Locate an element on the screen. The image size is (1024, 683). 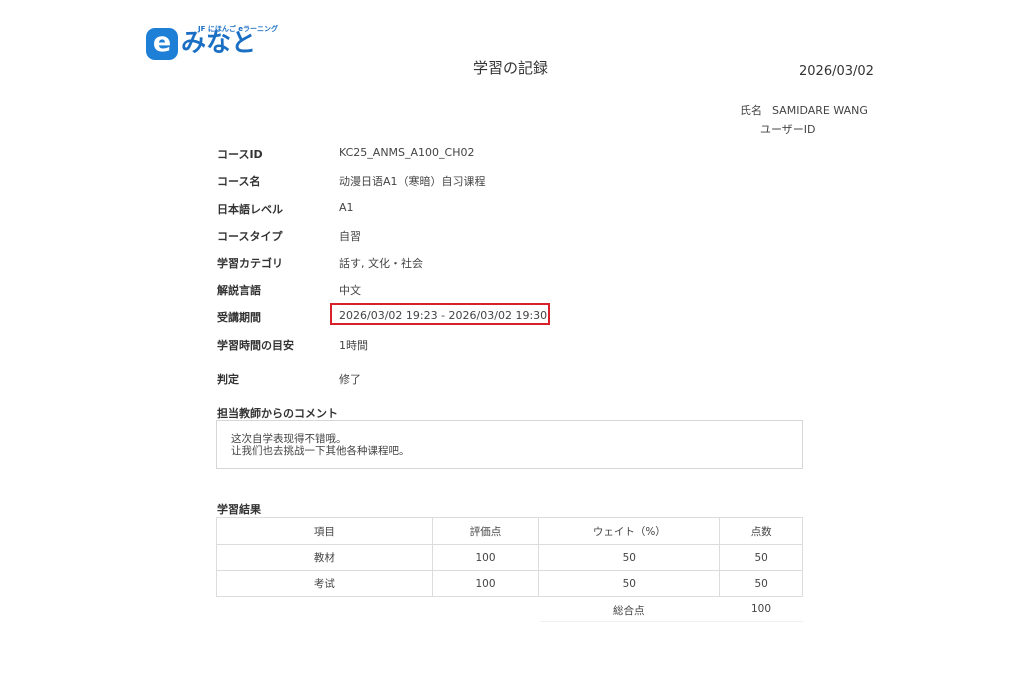
info-label-period: 受講期間 is located at coordinates (239, 317).